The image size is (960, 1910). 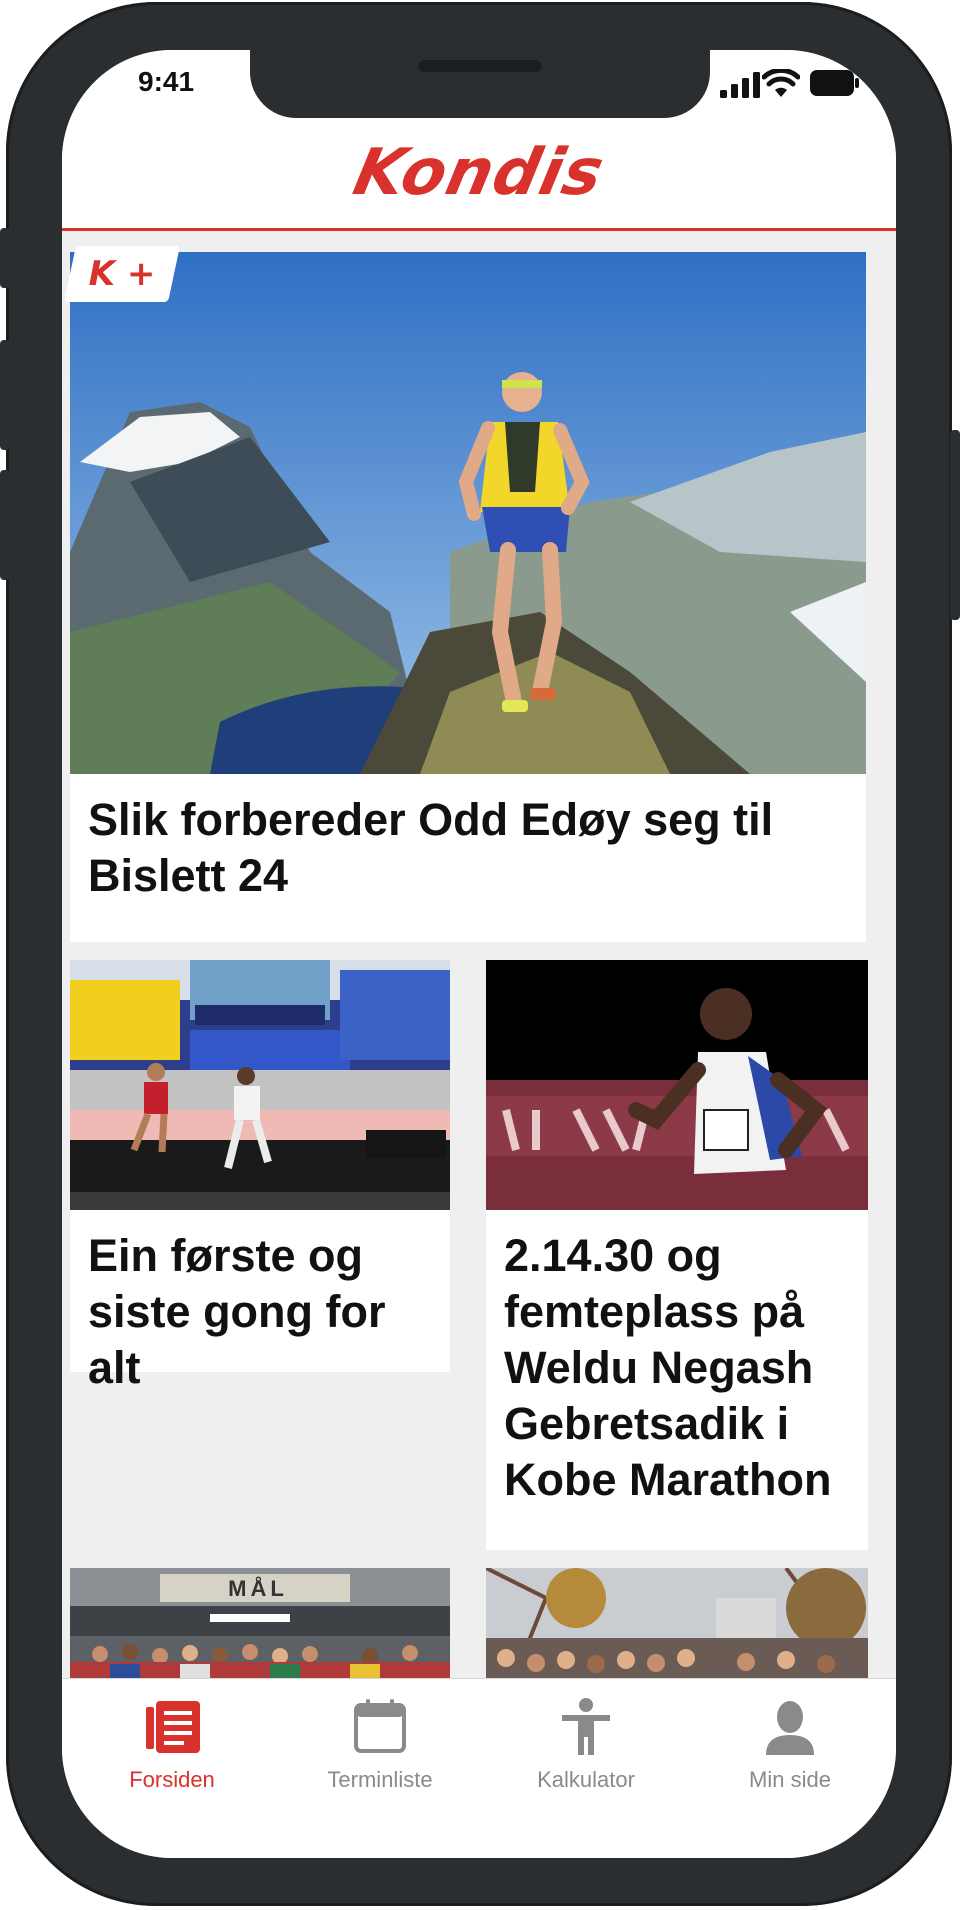 I want to click on kondis-plus-badge-label: K +, so click(x=122, y=274).